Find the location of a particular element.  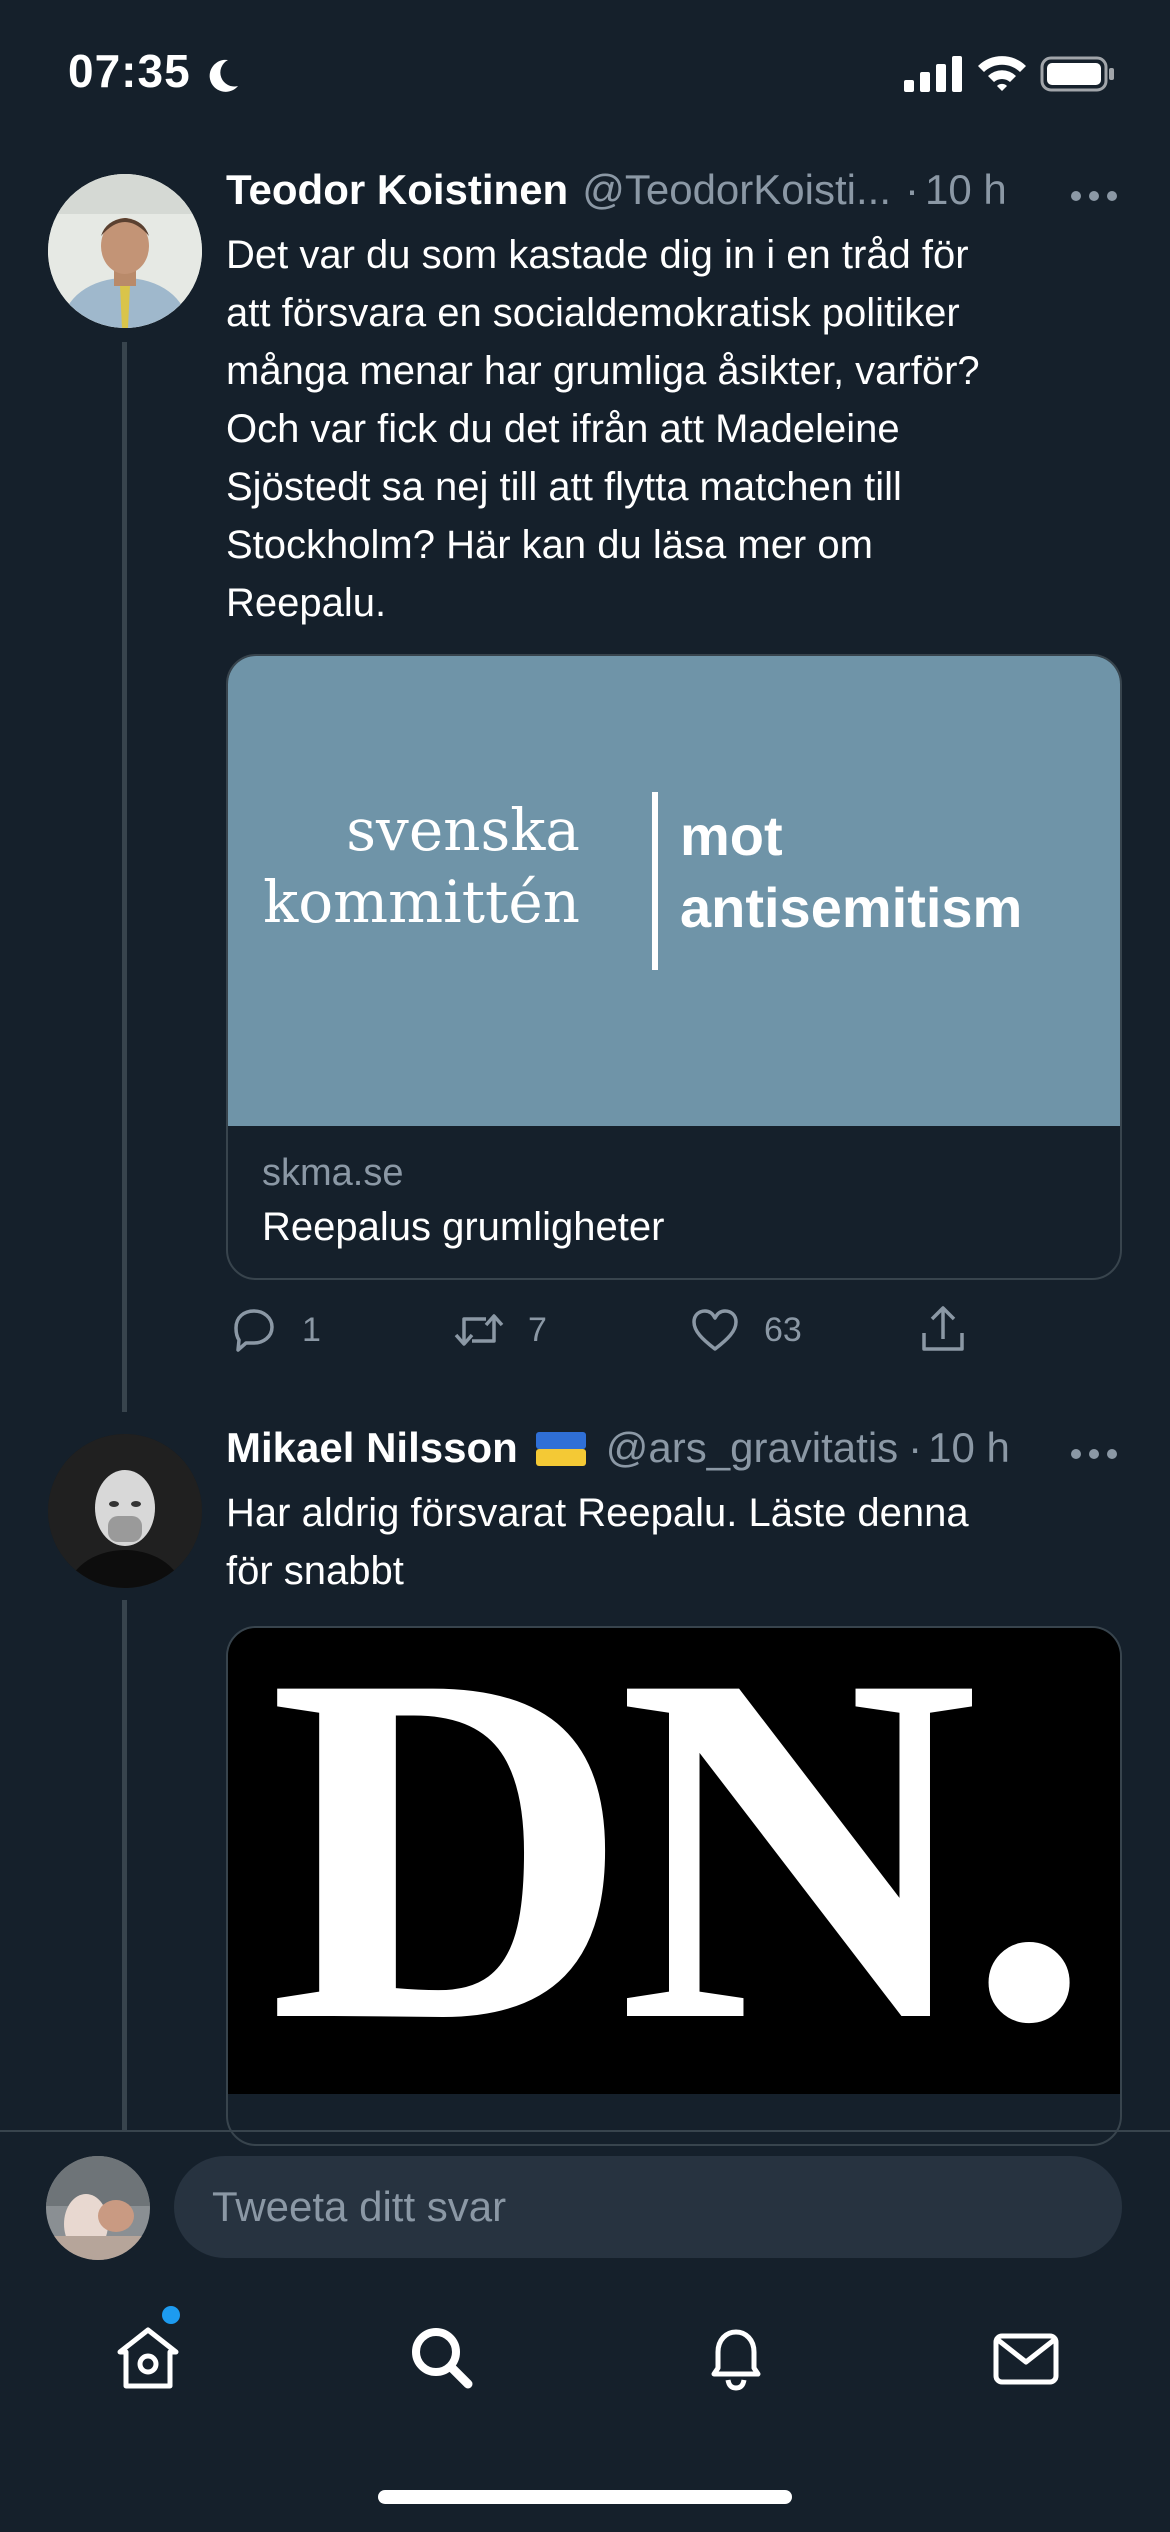

signal-icon is located at coordinates (933, 74).